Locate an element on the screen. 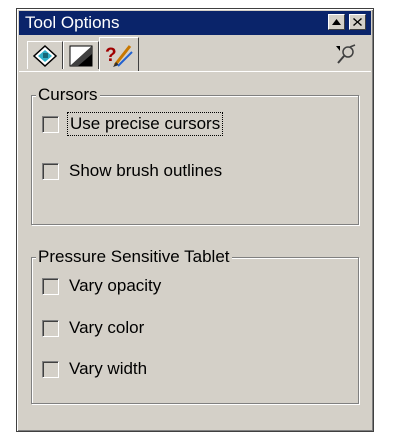 The height and width of the screenshot is (441, 394). precise-cursors-option: Use precise cursors is located at coordinates (133, 124).